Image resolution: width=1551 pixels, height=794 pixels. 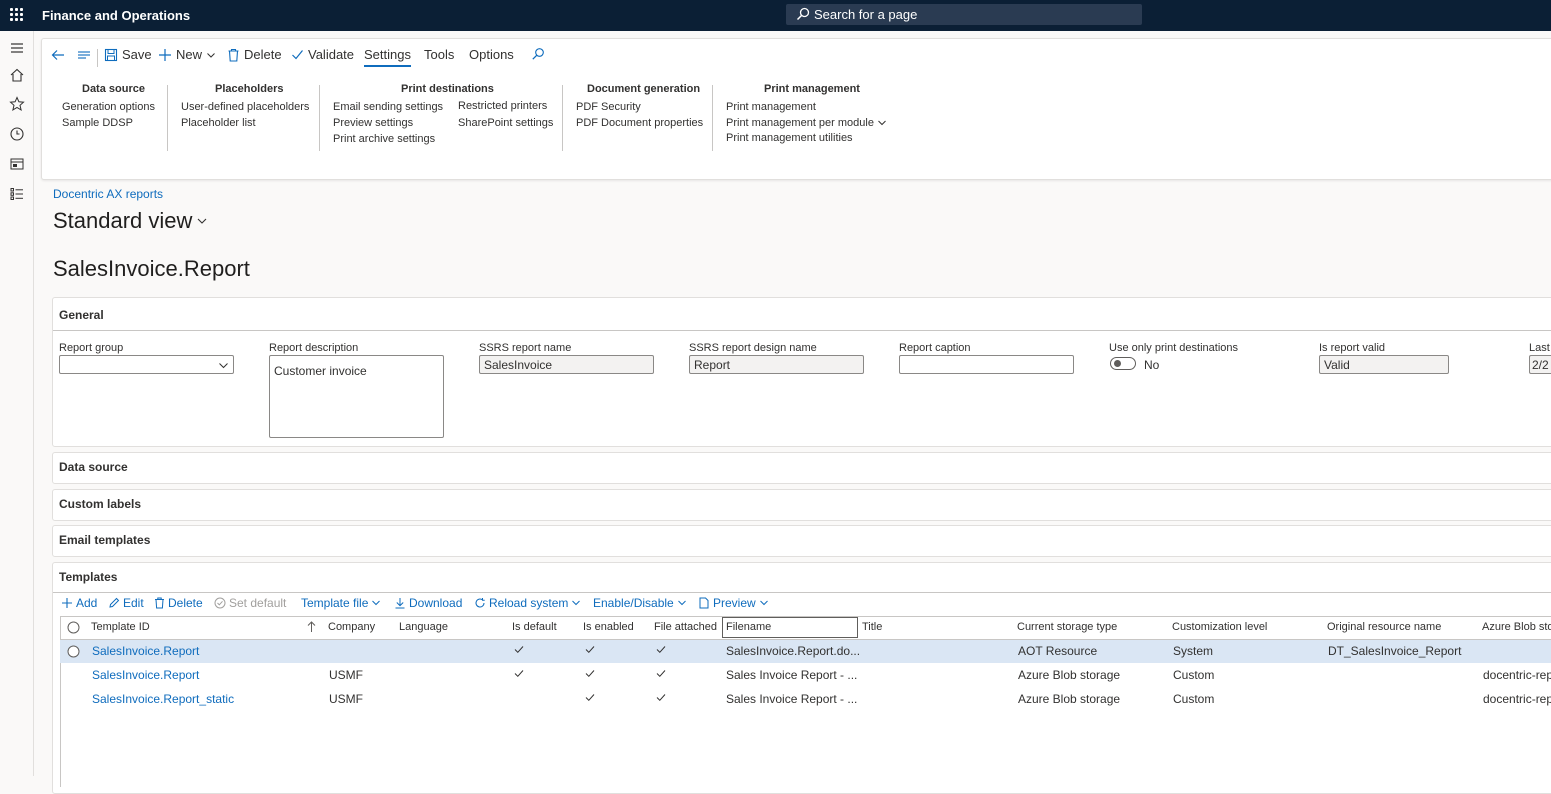 What do you see at coordinates (733, 603) in the screenshot?
I see `preview-menu: Preview` at bounding box center [733, 603].